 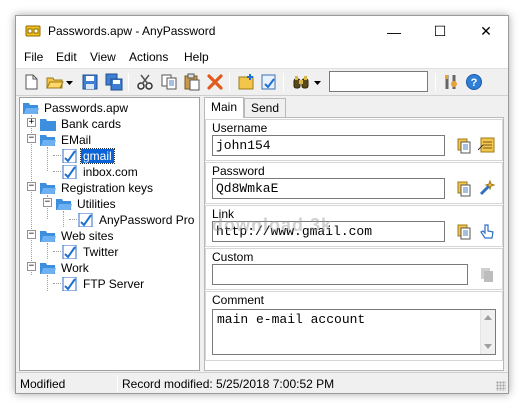 I want to click on delete-icon, so click(x=215, y=82).